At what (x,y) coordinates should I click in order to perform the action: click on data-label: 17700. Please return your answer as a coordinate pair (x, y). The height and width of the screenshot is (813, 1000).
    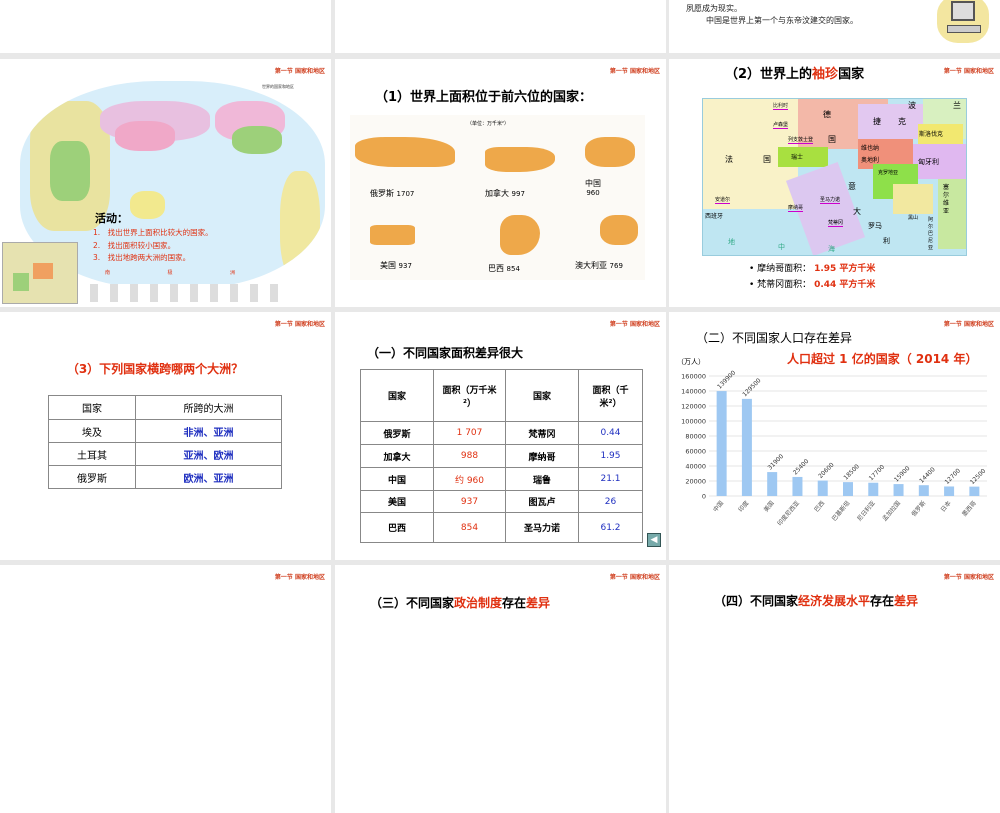
    Looking at the image, I should click on (877, 473).